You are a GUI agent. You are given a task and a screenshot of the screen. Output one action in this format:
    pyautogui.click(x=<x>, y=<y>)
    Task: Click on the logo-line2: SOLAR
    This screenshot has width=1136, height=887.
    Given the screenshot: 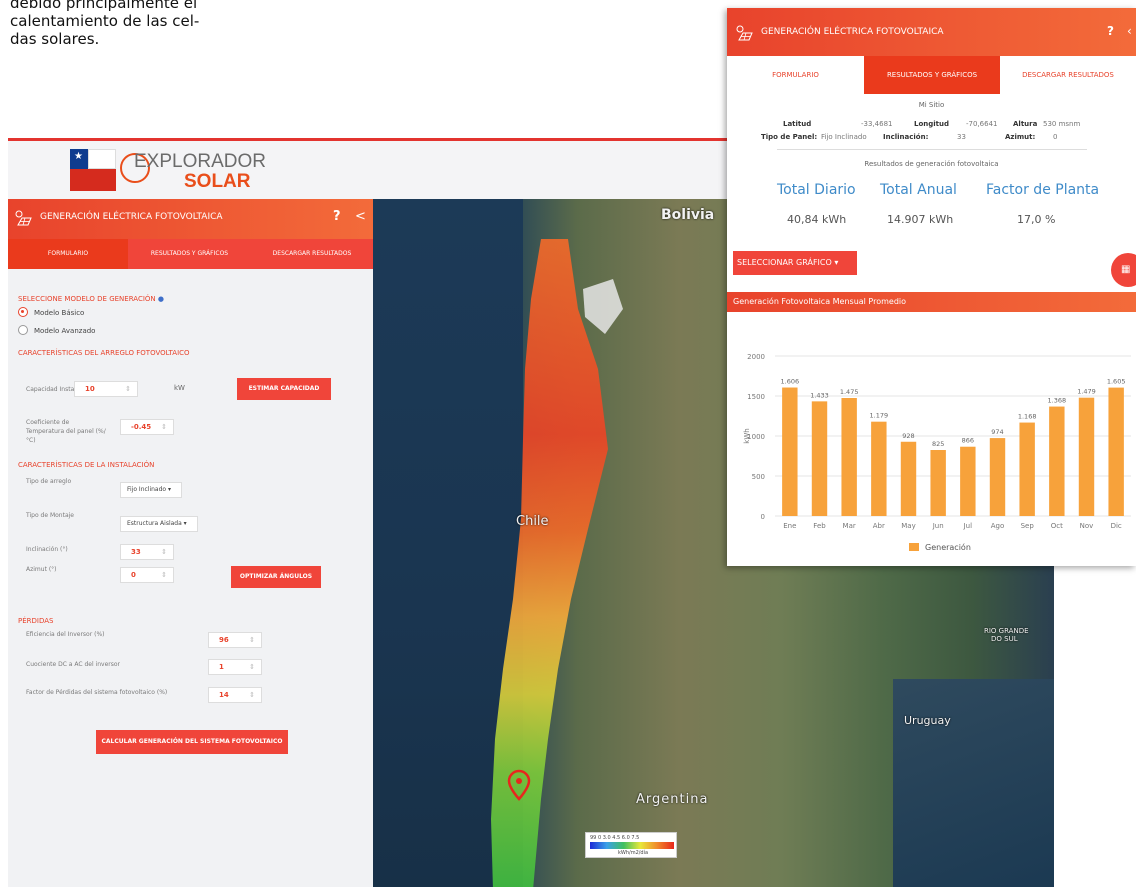 What is the action you would take?
    pyautogui.click(x=217, y=181)
    